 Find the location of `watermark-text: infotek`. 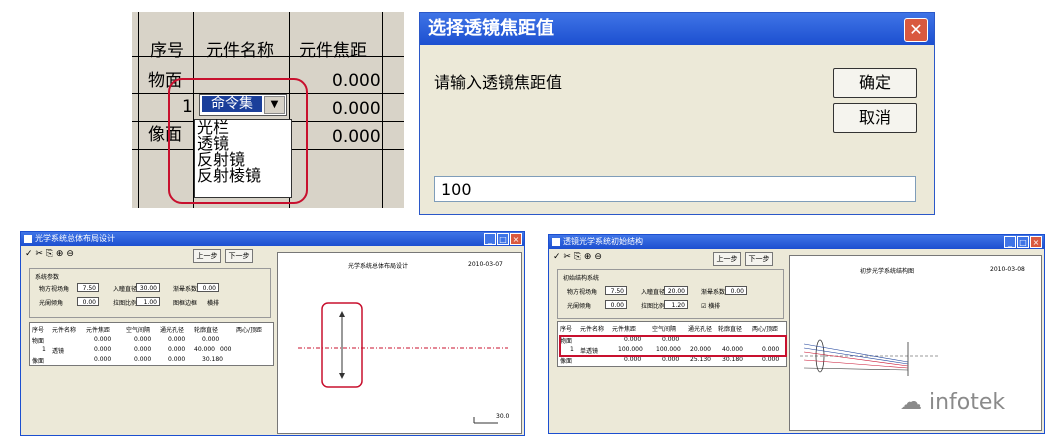

watermark-text: infotek is located at coordinates (967, 402).